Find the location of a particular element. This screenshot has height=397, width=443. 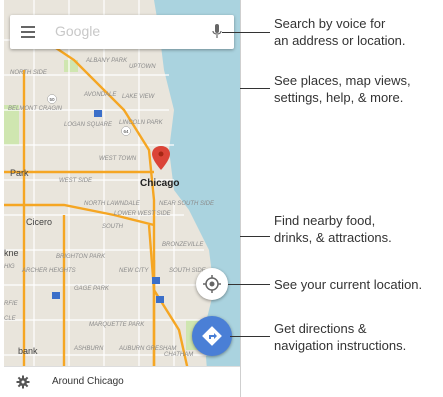

map-label: UPTOWN is located at coordinates (142, 67).